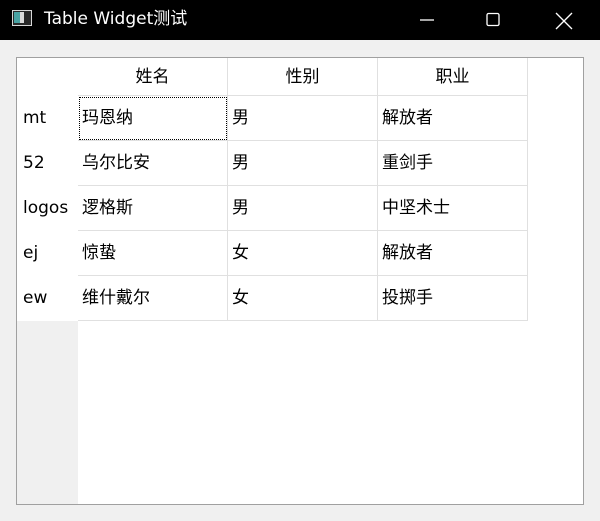  Describe the element at coordinates (153, 298) in the screenshot. I see `table-cell: 维什戴尔` at that location.